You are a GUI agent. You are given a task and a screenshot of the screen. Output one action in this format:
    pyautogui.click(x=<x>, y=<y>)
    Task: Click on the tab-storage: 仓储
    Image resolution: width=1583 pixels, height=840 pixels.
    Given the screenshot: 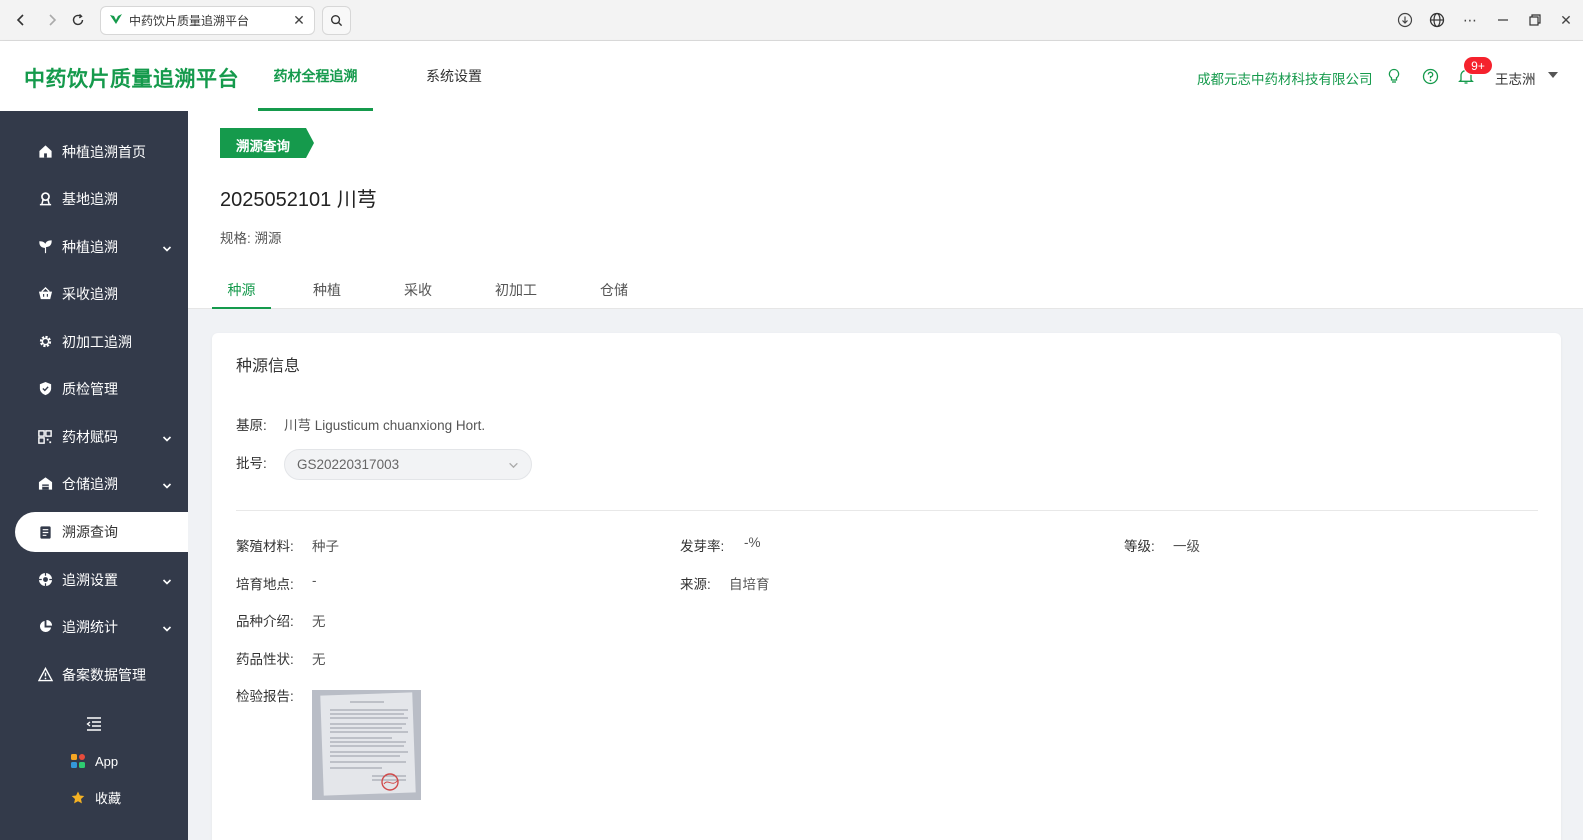 What is the action you would take?
    pyautogui.click(x=614, y=289)
    